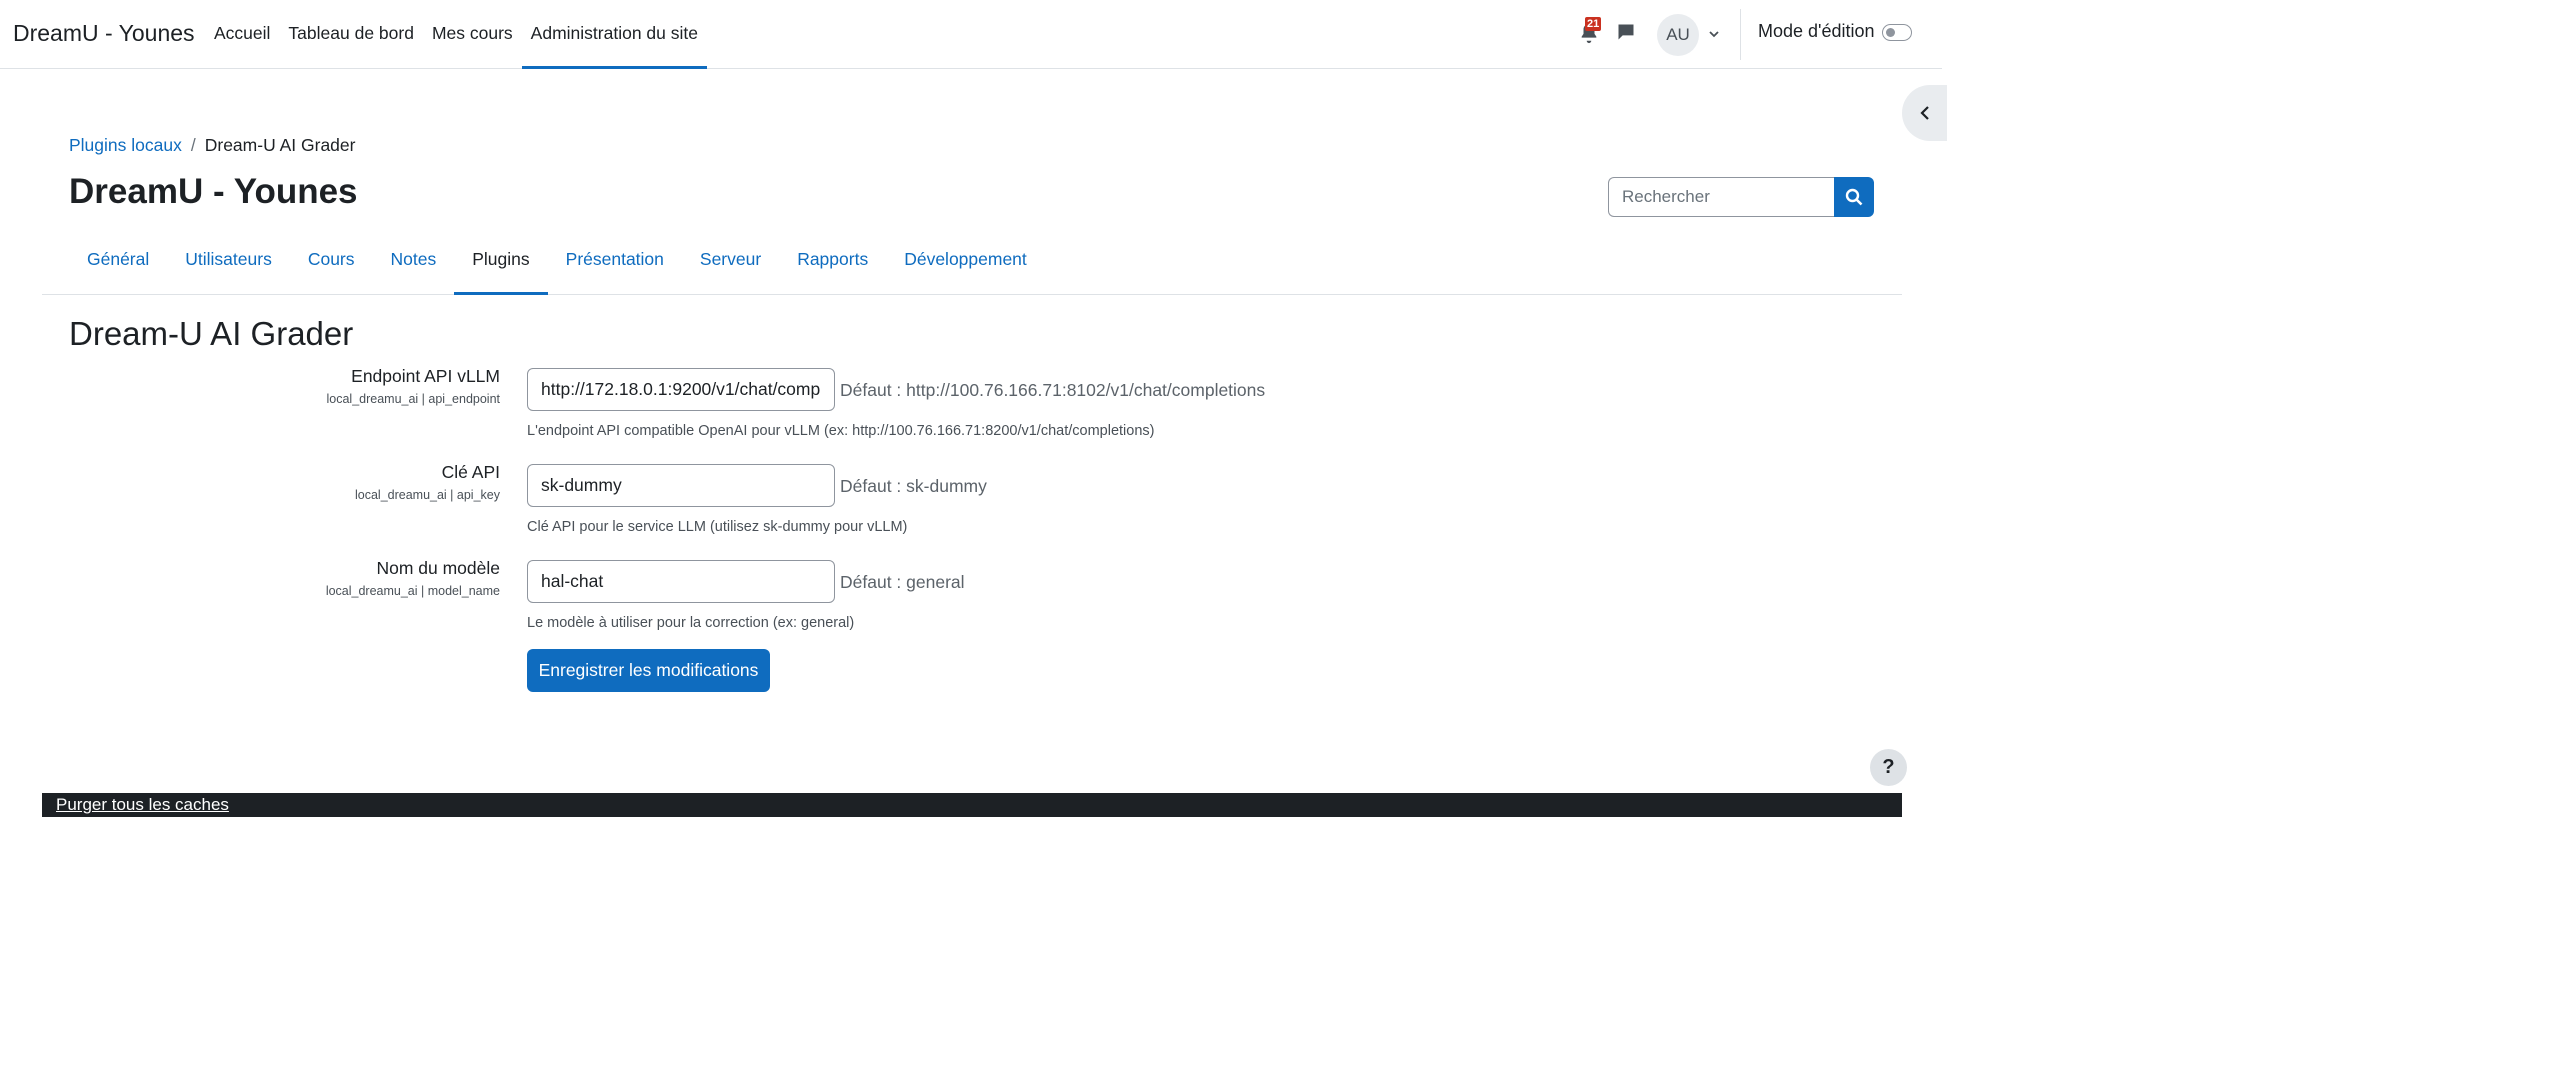 The image size is (2559, 1082). Describe the element at coordinates (614, 34) in the screenshot. I see `nav-link-administration: Administration du site` at that location.